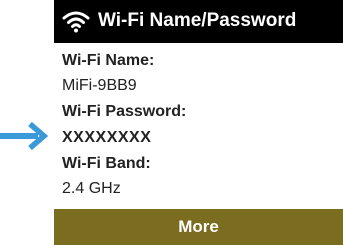 The image size is (343, 245). I want to click on wifi-icon, so click(76, 22).